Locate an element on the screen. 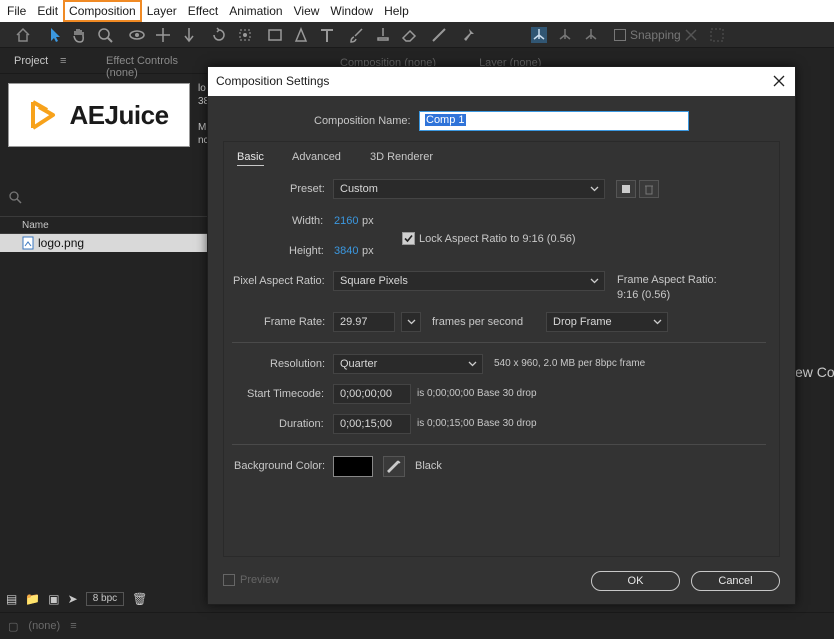 Image resolution: width=834 pixels, height=639 pixels. lock-aspect-checkbox is located at coordinates (408, 238).